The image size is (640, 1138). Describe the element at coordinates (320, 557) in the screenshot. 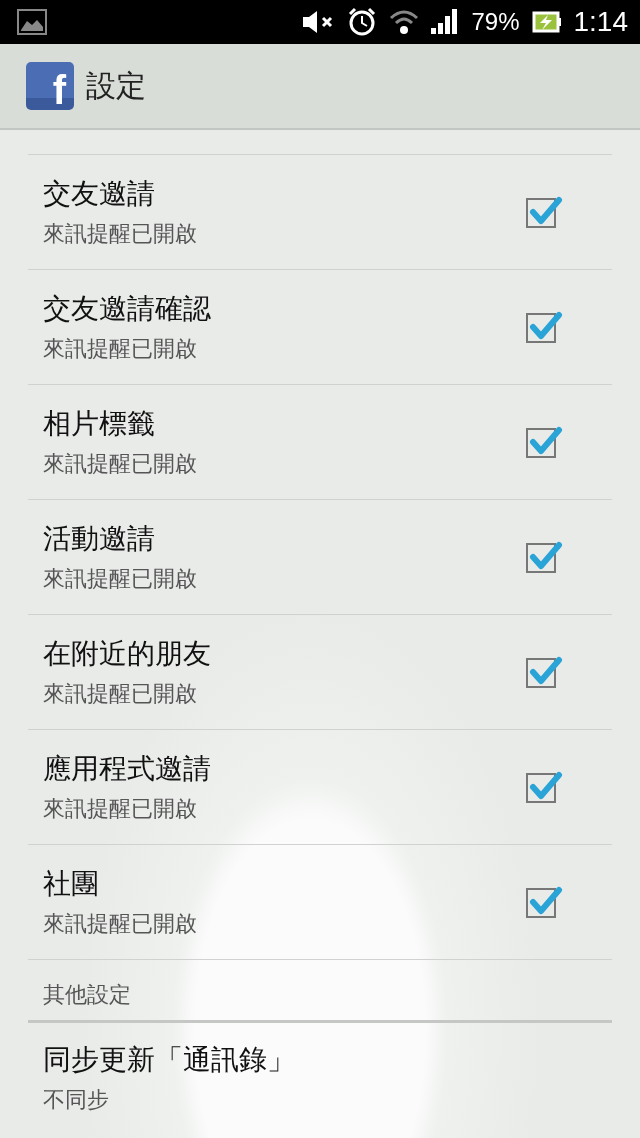

I see `setting-row: 活動邀請 來訊提醒已開啟` at that location.